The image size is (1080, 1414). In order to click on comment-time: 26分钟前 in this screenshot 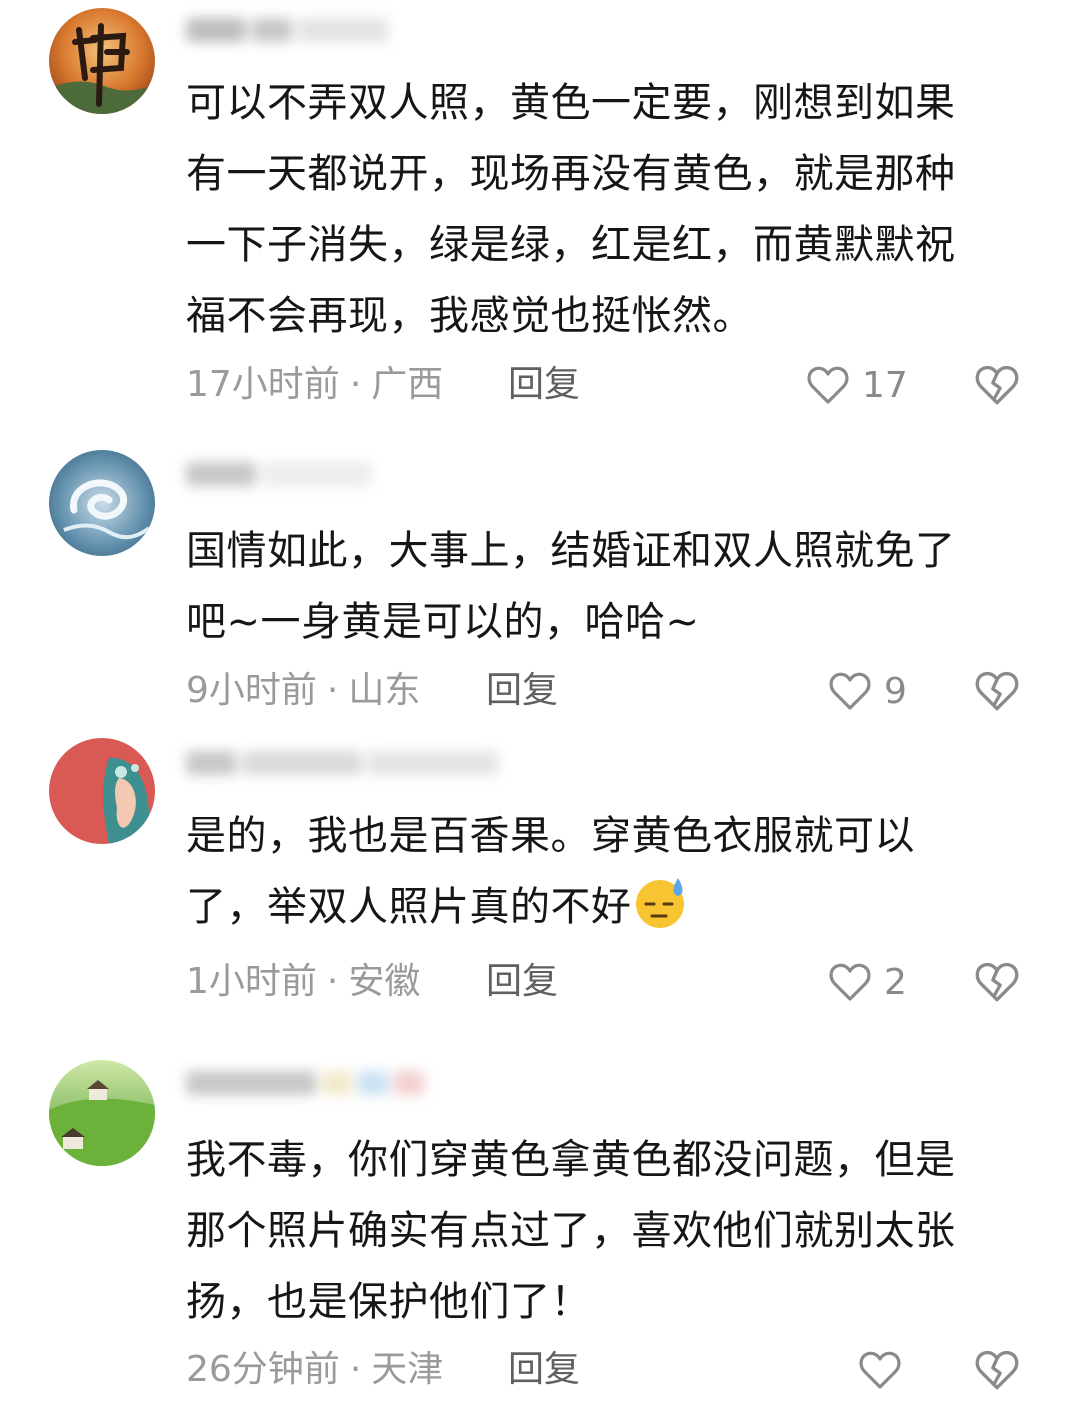, I will do `click(263, 1369)`.